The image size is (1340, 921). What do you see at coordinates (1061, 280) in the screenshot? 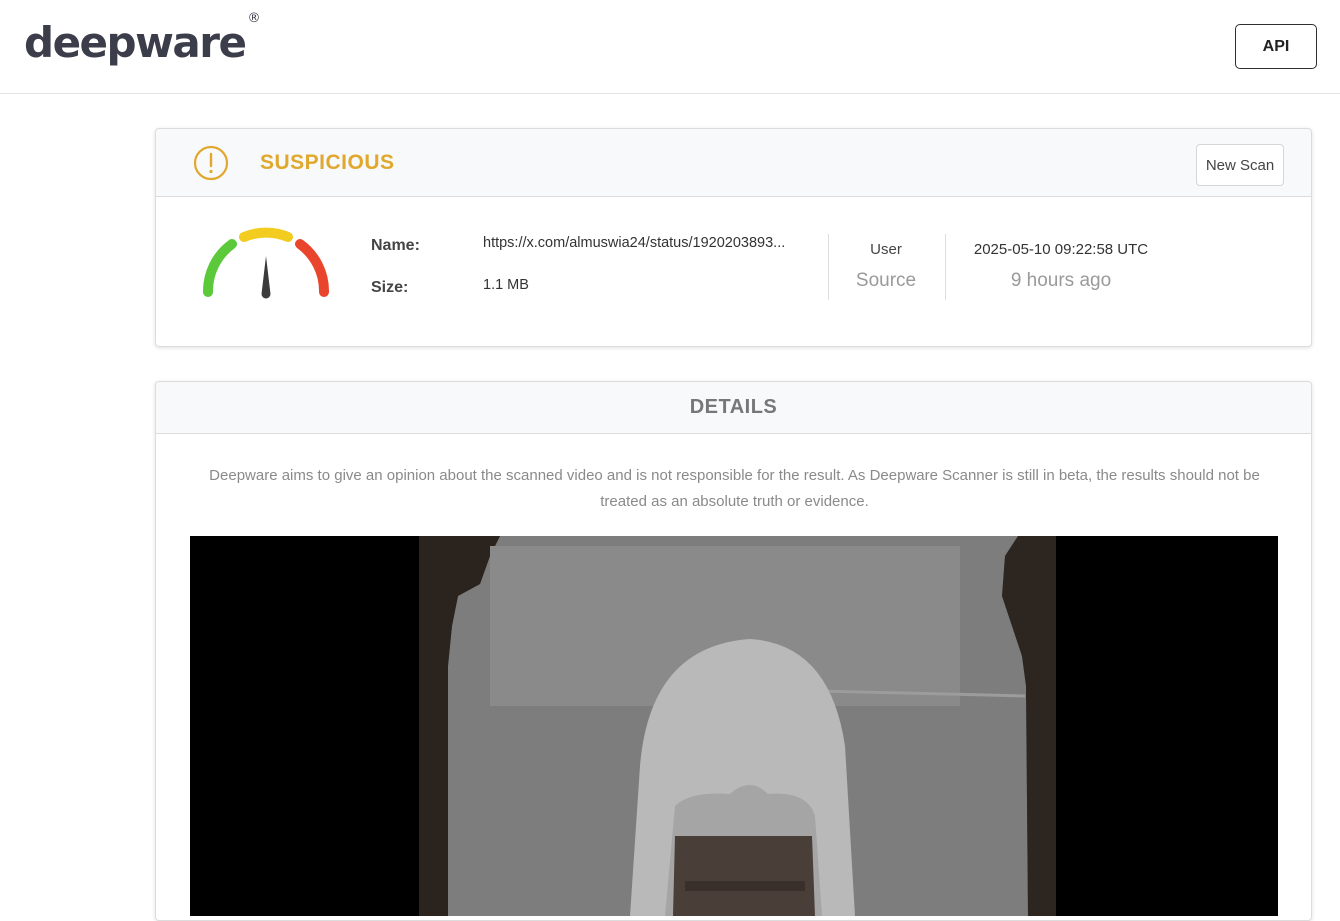
I see `scan-relative-time: 9 hours ago` at bounding box center [1061, 280].